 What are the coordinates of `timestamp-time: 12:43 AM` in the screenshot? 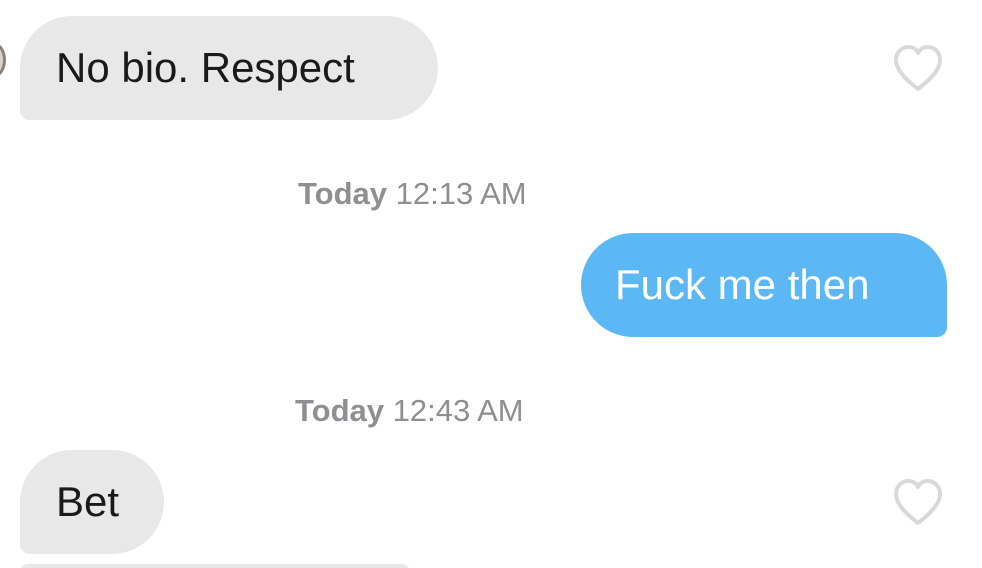 It's located at (458, 410).